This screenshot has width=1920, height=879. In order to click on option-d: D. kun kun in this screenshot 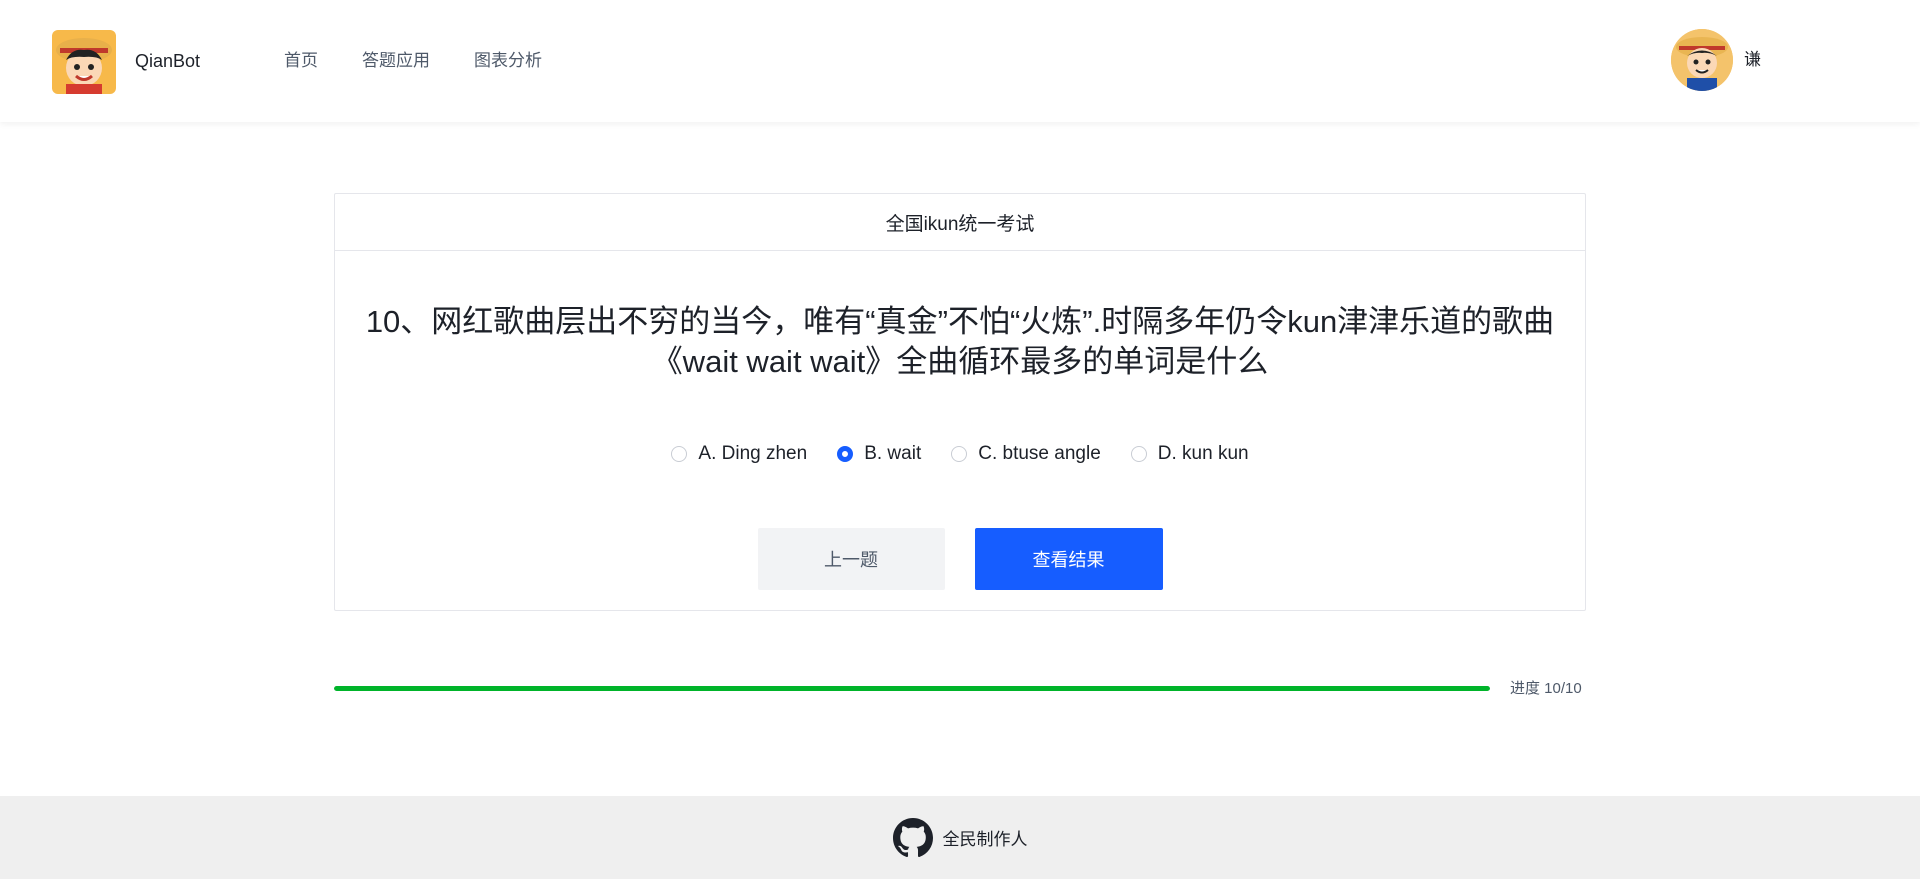, I will do `click(1189, 454)`.